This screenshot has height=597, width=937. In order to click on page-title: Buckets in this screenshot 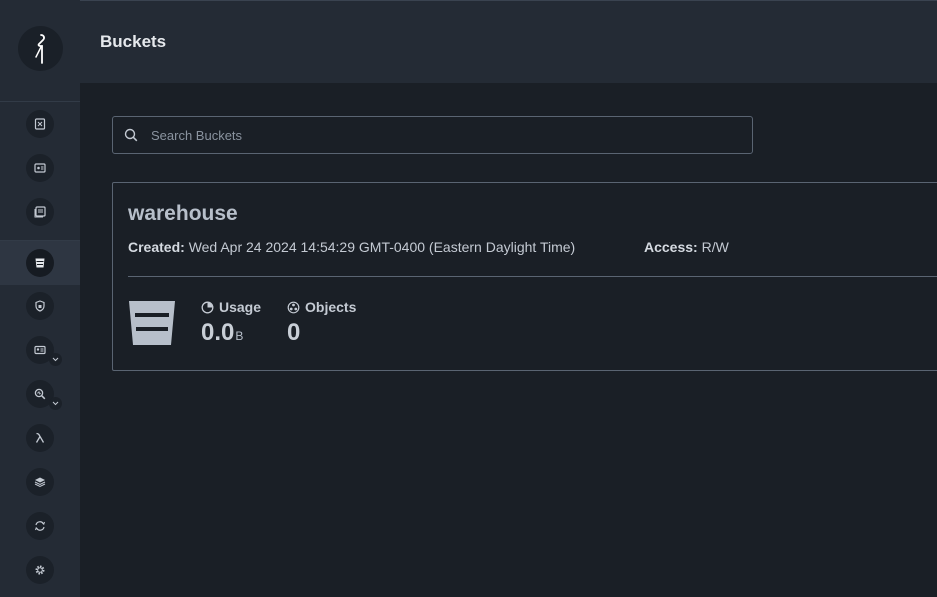, I will do `click(133, 41)`.